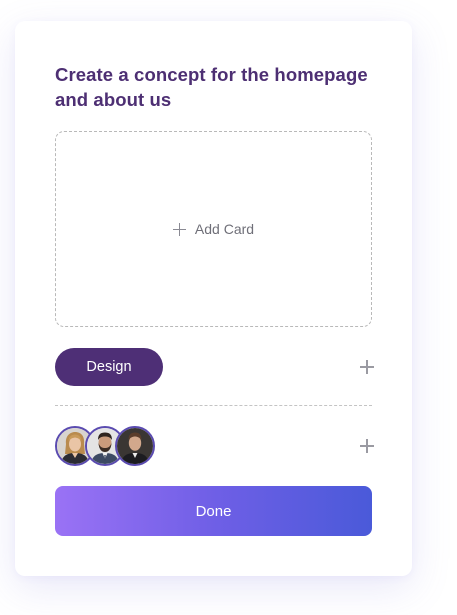 This screenshot has width=457, height=615. Describe the element at coordinates (213, 511) in the screenshot. I see `done-button: Done` at that location.